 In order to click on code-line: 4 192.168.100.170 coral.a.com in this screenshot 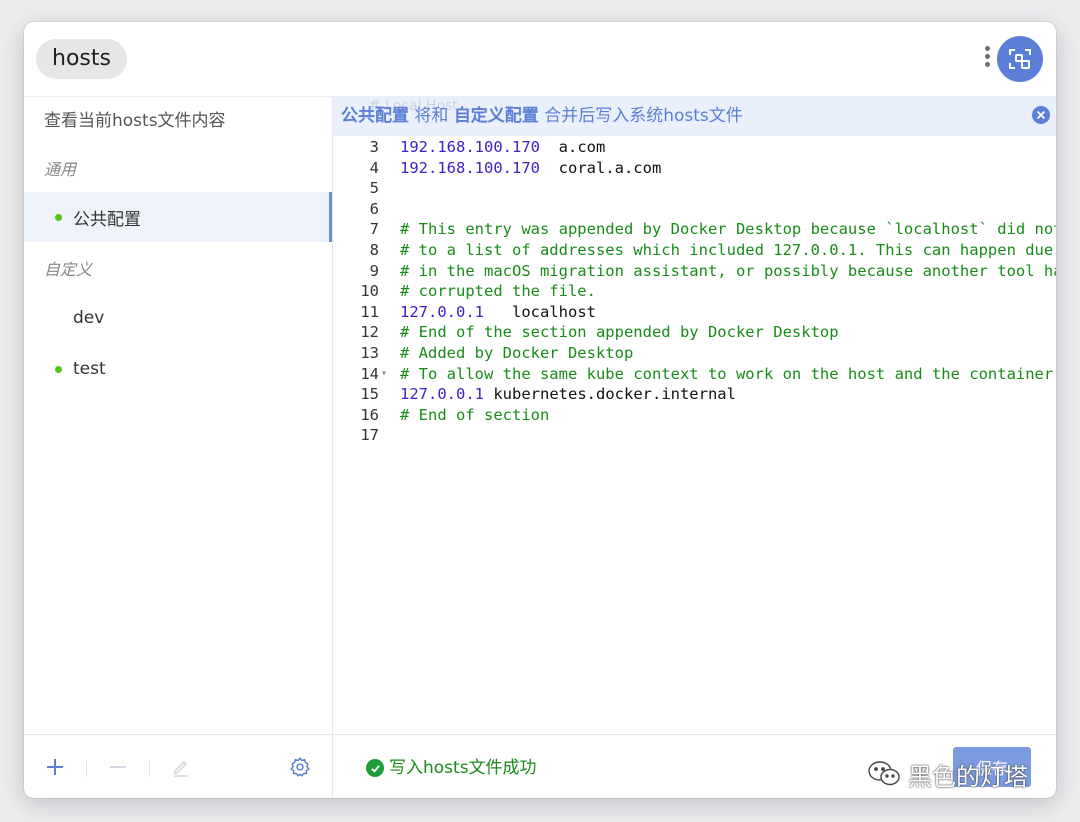, I will do `click(694, 168)`.